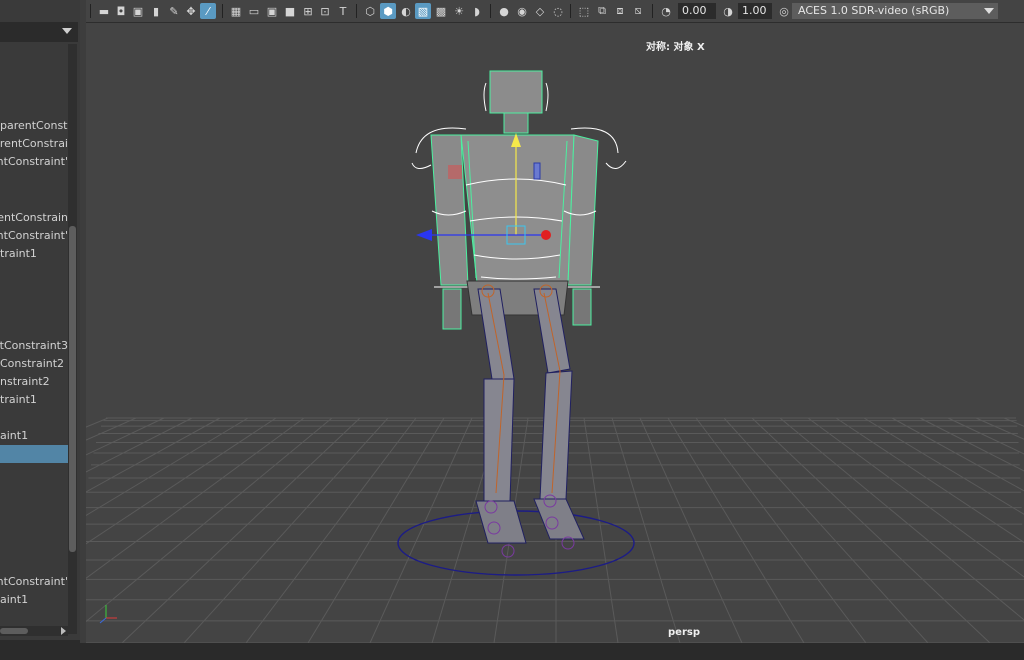 Image resolution: width=1024 pixels, height=660 pixels. Describe the element at coordinates (504, 11) in the screenshot. I see `screen-space-ao-icon: ●` at that location.